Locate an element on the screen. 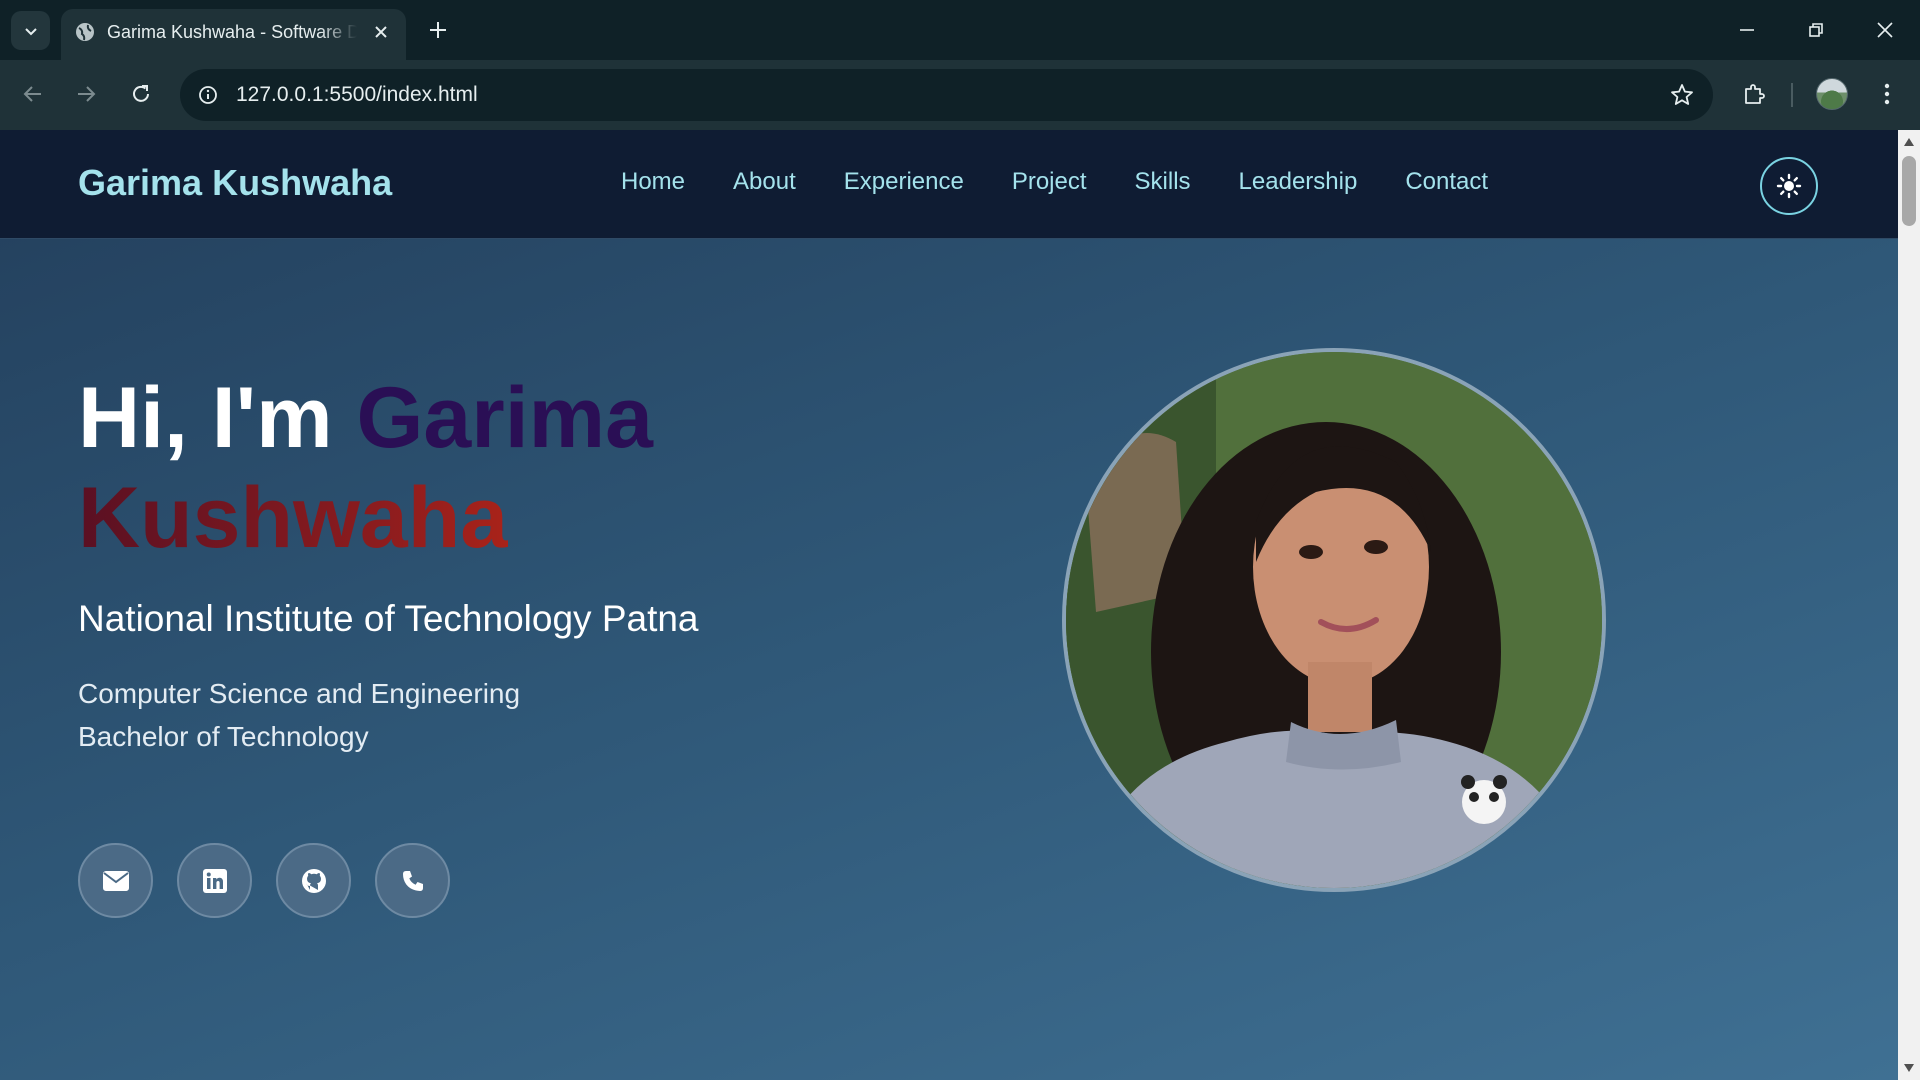 This screenshot has height=1080, width=1920. triangle-up-icon is located at coordinates (1909, 142).